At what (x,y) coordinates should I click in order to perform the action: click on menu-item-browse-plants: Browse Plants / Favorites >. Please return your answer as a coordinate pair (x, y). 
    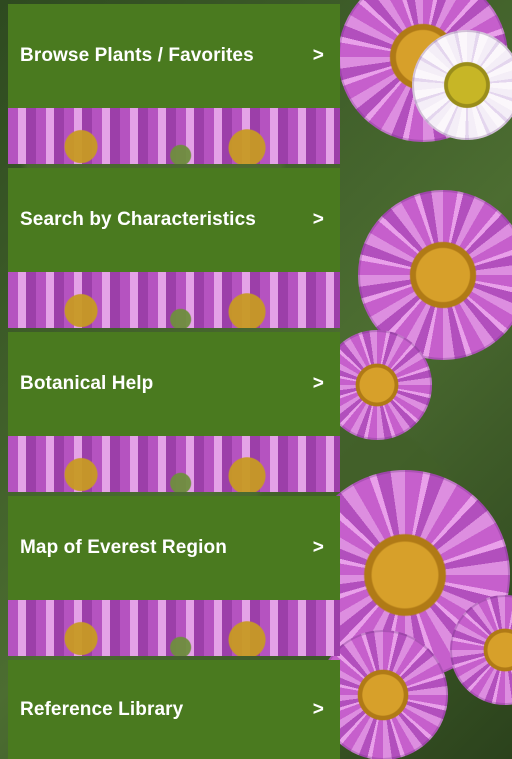
    Looking at the image, I should click on (174, 56).